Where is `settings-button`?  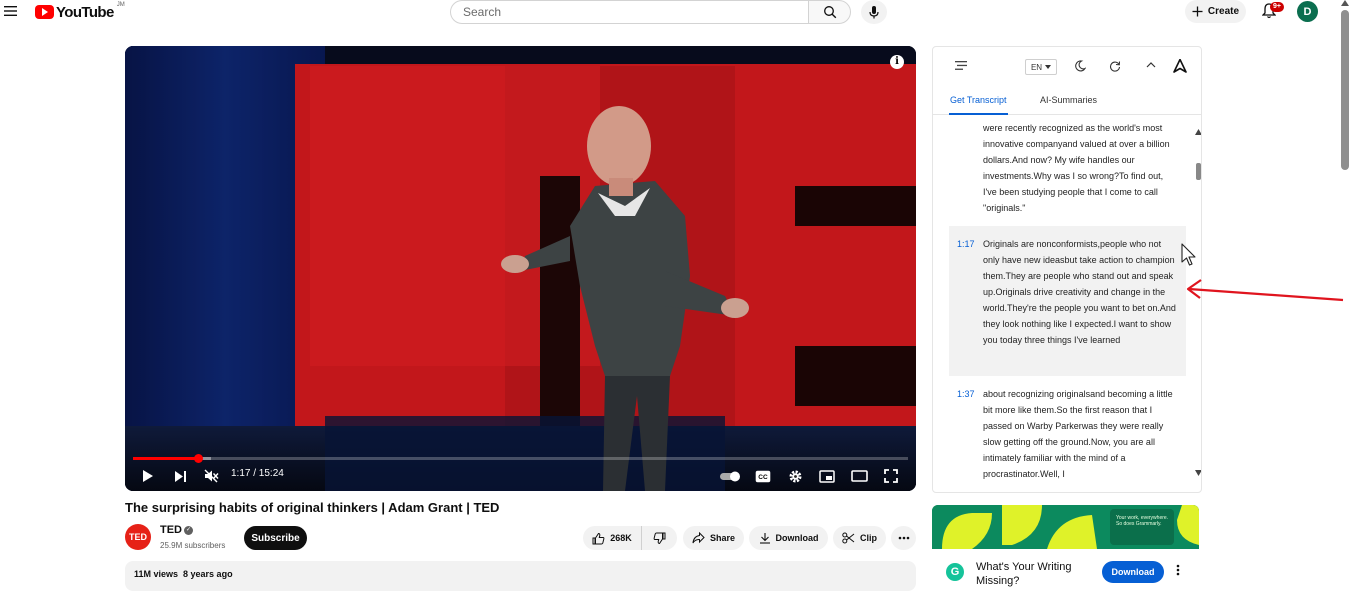 settings-button is located at coordinates (795, 476).